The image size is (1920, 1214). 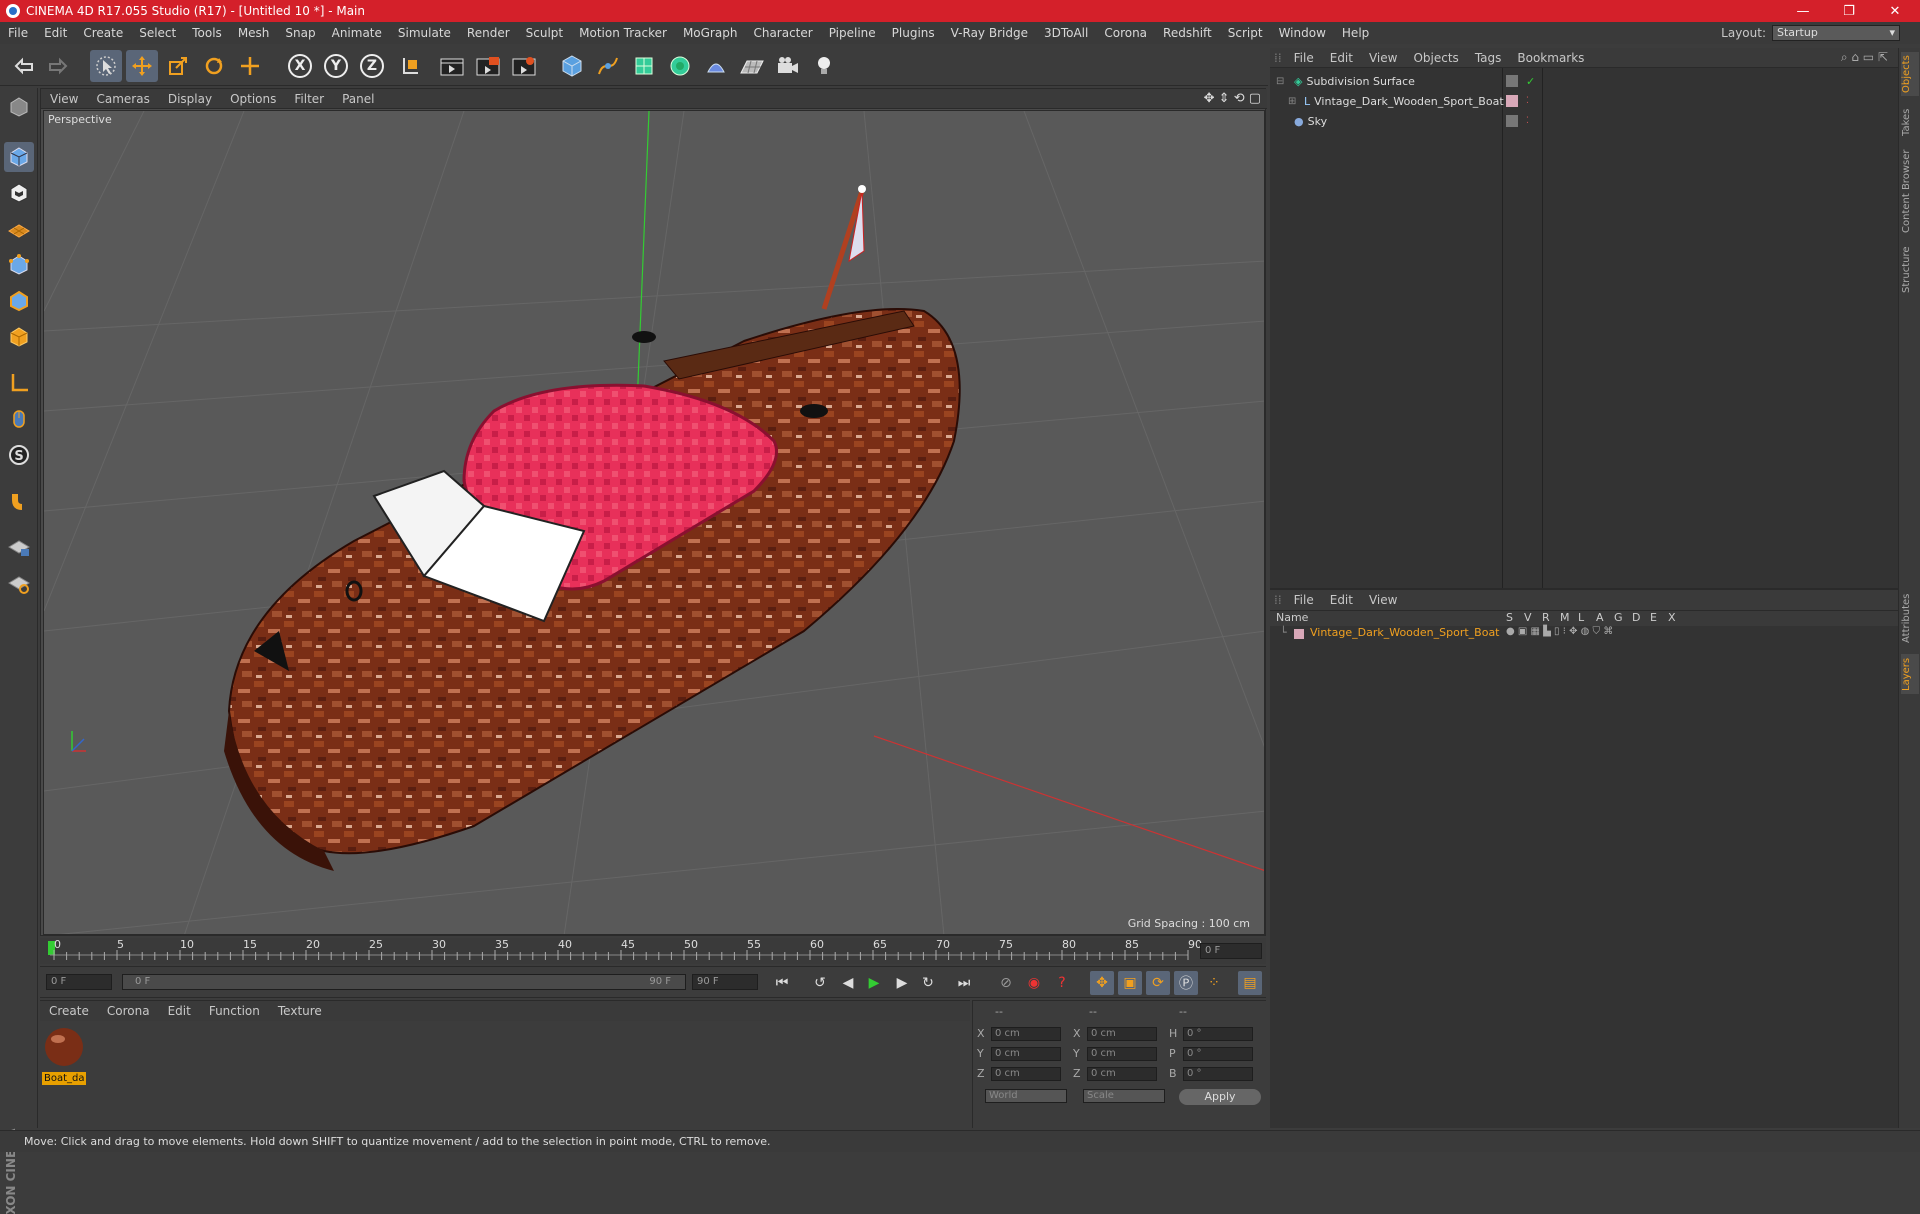 What do you see at coordinates (710, 33) in the screenshot?
I see `menu-mograph: MoGraph` at bounding box center [710, 33].